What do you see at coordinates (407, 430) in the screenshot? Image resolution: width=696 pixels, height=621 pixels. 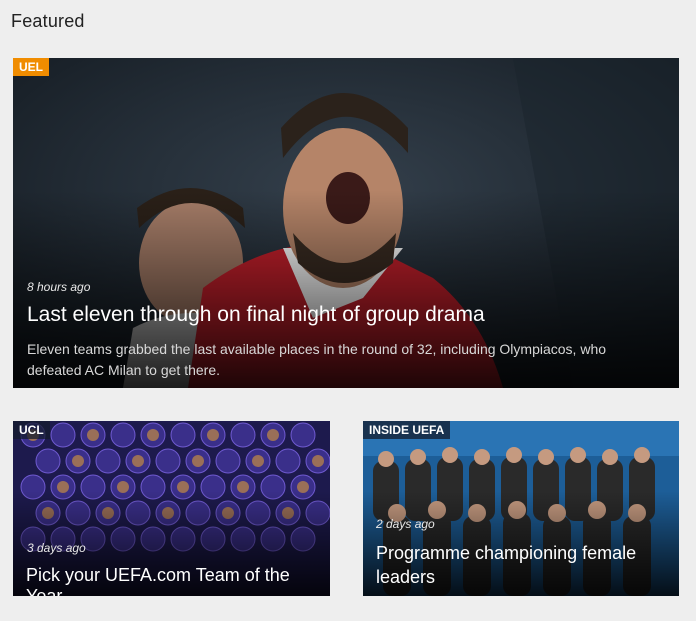 I see `section-badge: INSIDE UEFA` at bounding box center [407, 430].